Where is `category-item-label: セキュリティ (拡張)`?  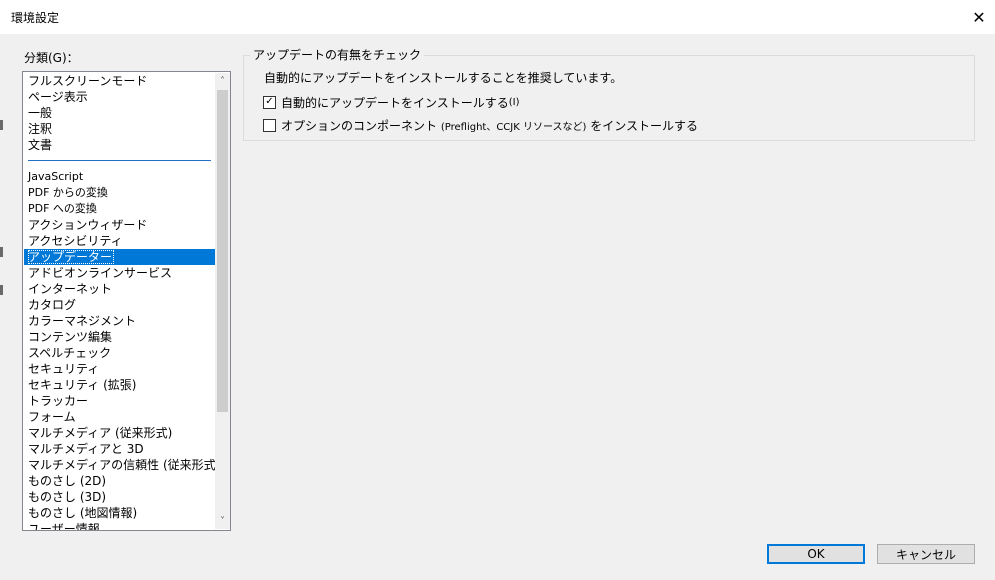
category-item-label: セキュリティ (拡張) is located at coordinates (82, 385).